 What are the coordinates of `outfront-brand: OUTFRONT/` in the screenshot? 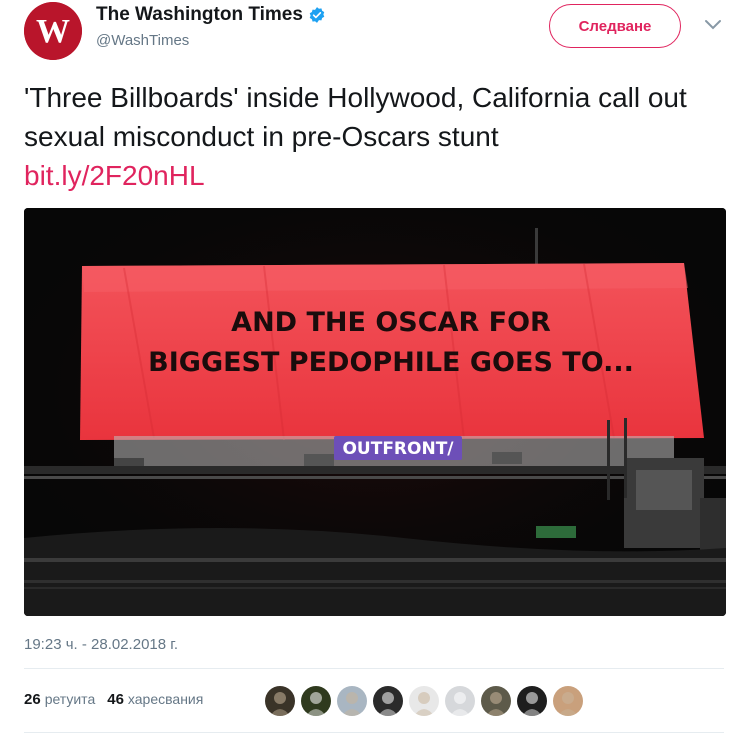 It's located at (398, 449).